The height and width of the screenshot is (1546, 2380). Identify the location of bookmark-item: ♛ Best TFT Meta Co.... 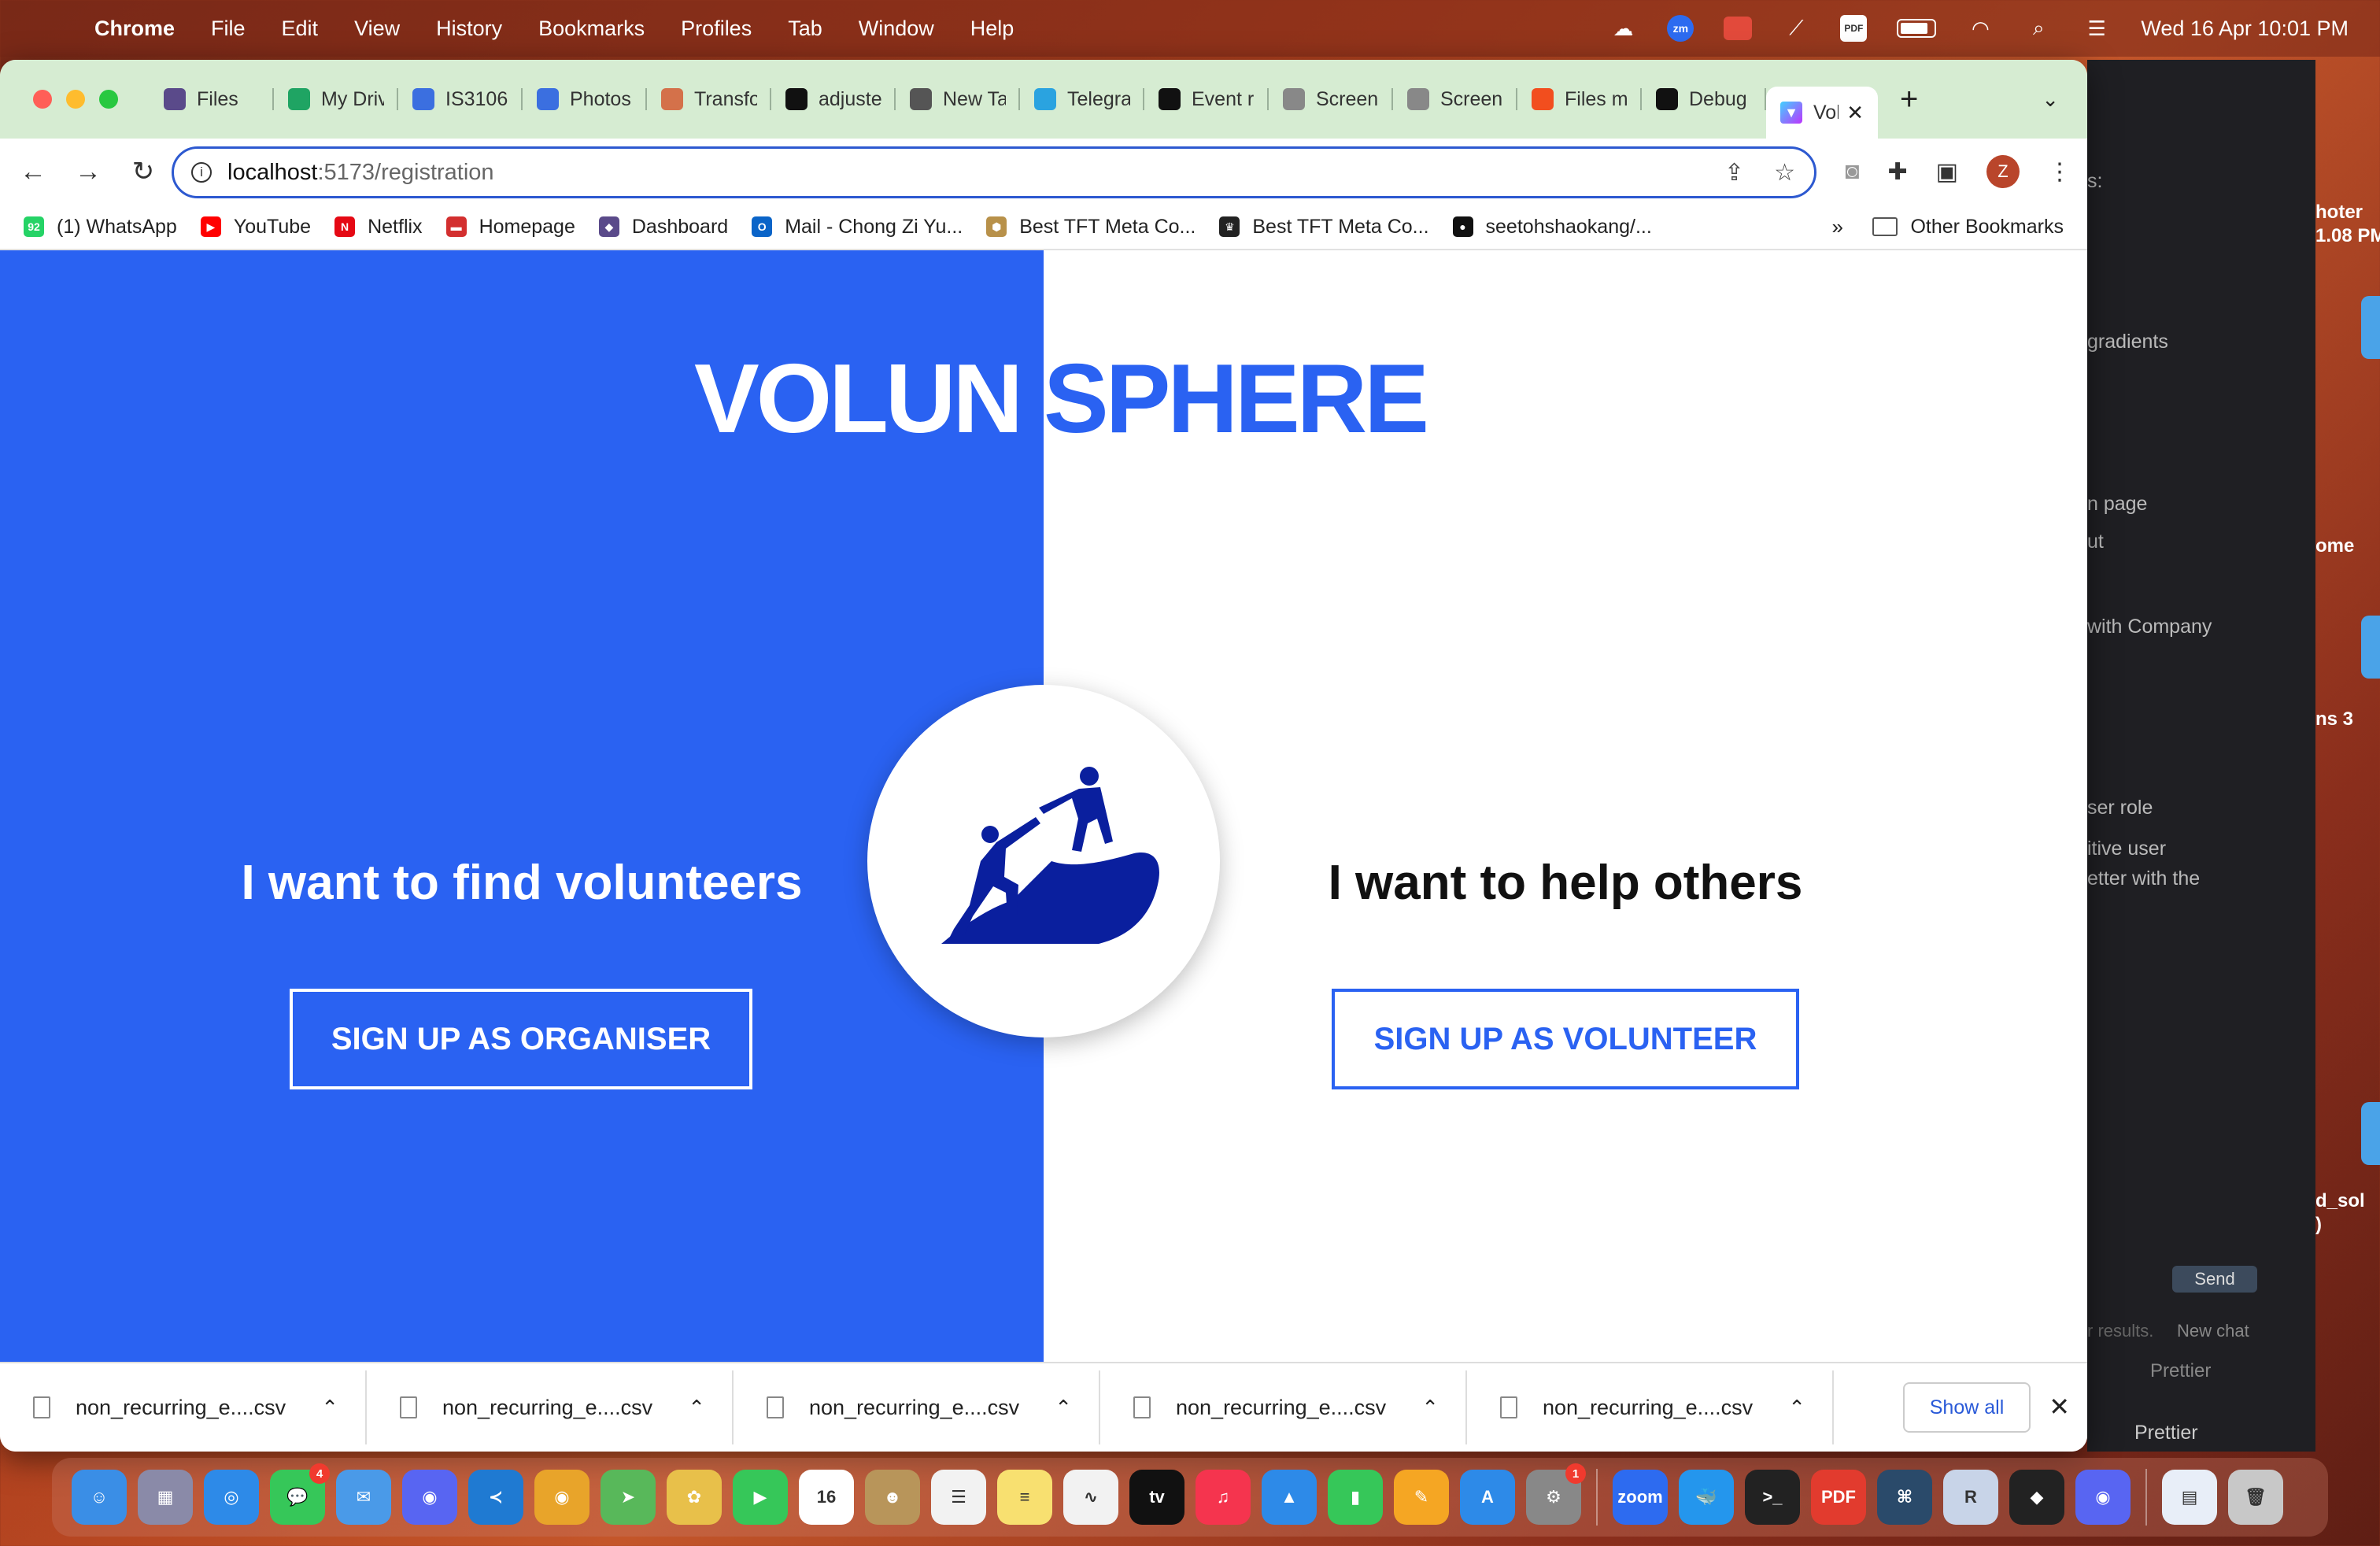
(1324, 228).